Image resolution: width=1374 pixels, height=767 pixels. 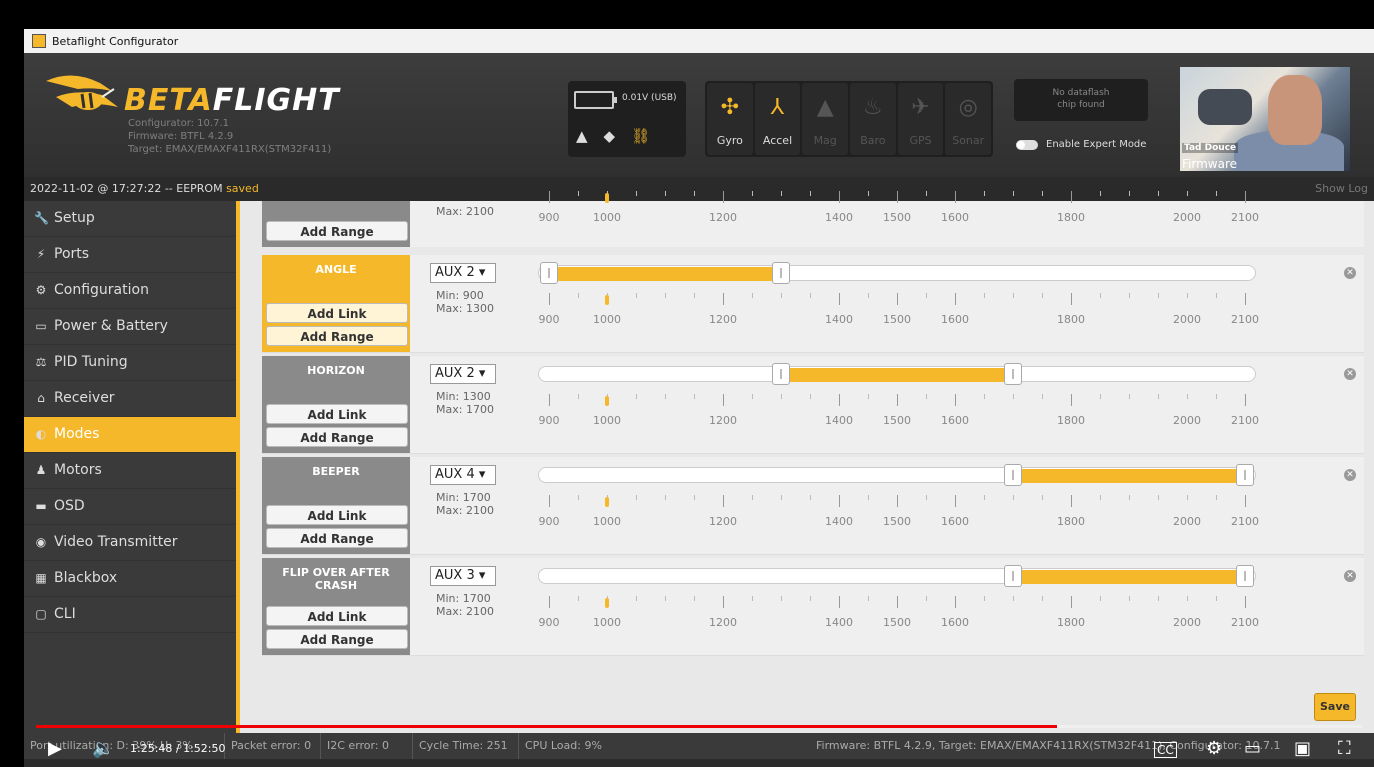 What do you see at coordinates (777, 140) in the screenshot?
I see `sensor-label: Accel` at bounding box center [777, 140].